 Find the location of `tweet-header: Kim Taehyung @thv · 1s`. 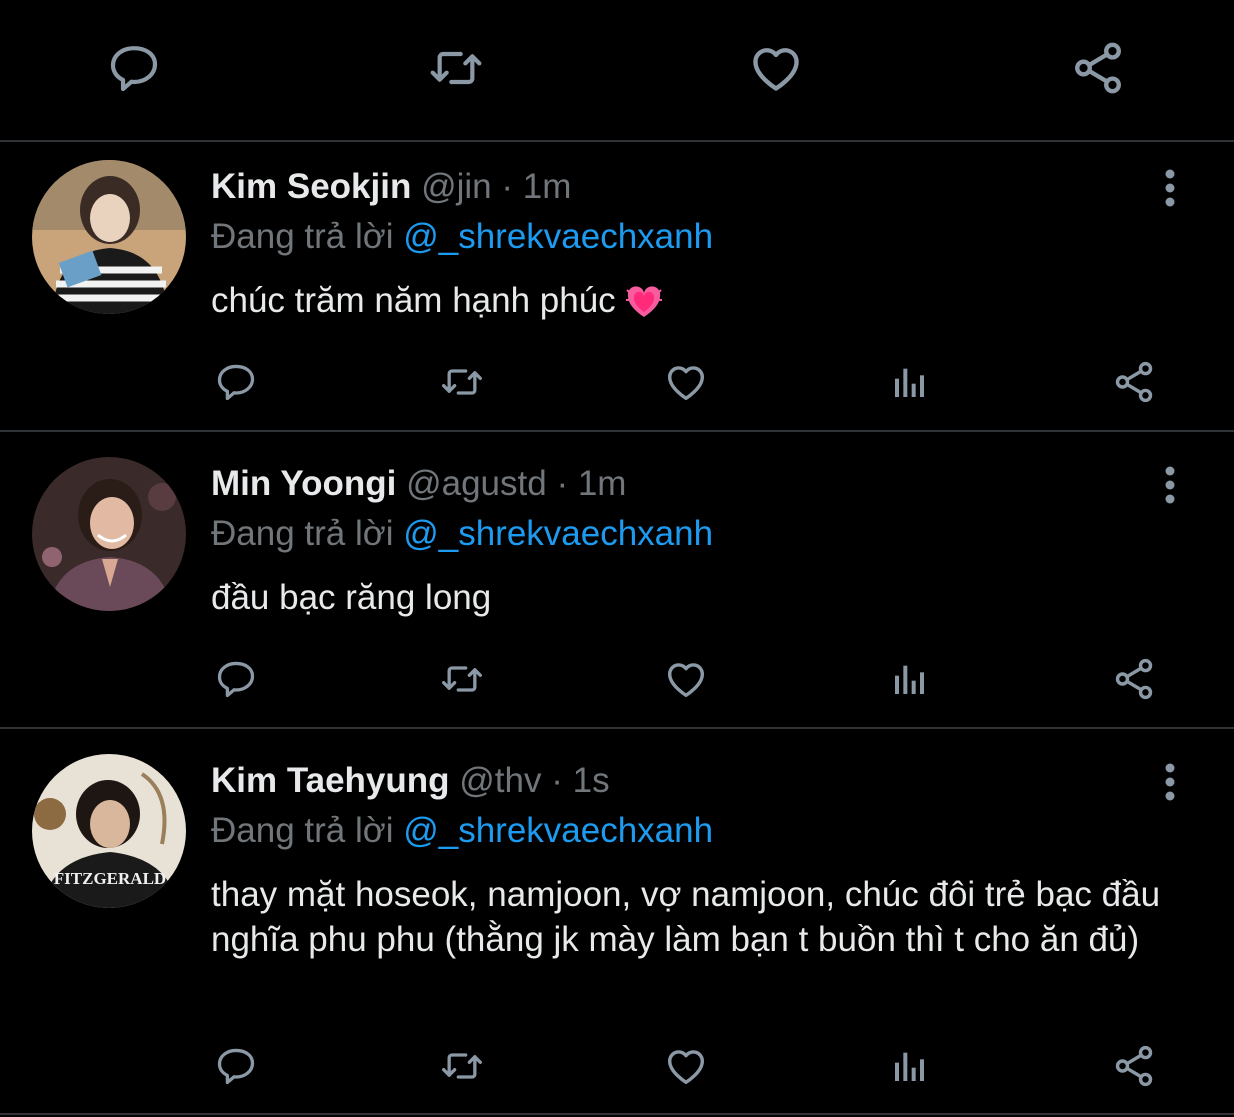

tweet-header: Kim Taehyung @thv · 1s is located at coordinates (410, 781).